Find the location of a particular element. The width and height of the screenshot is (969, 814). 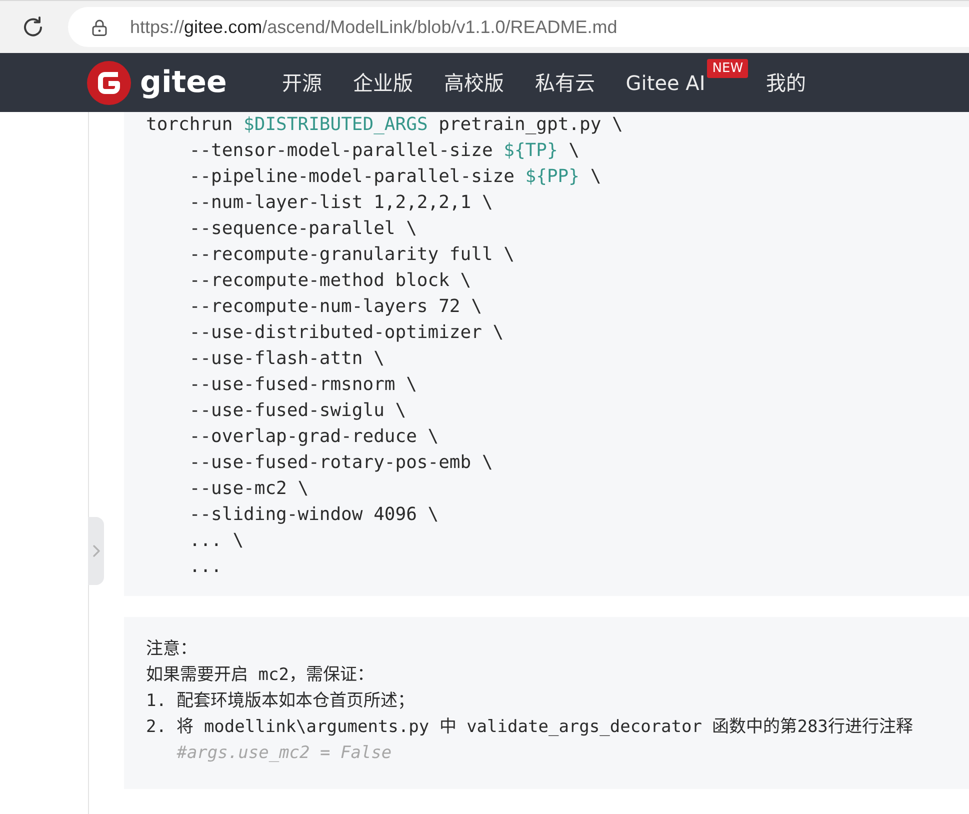

code-line: --use-distributed-optimizer \ is located at coordinates (346, 333).